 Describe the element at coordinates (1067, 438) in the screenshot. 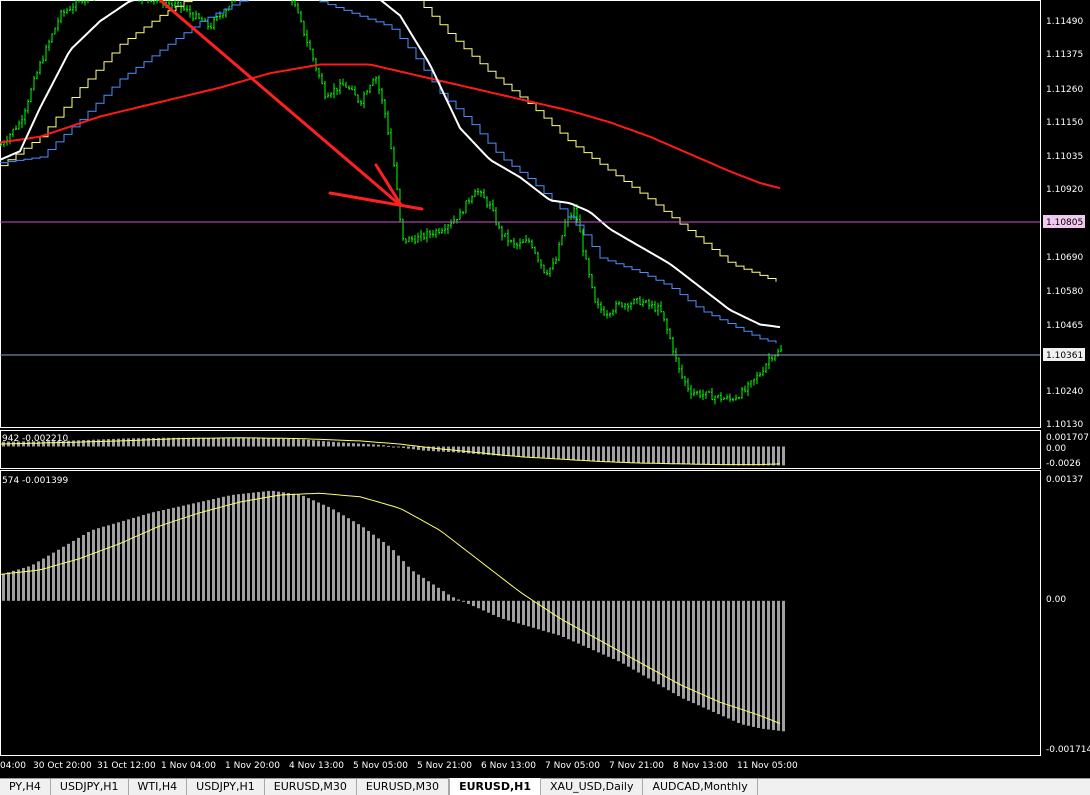

I see `indicator1-tick: 0.001707` at that location.